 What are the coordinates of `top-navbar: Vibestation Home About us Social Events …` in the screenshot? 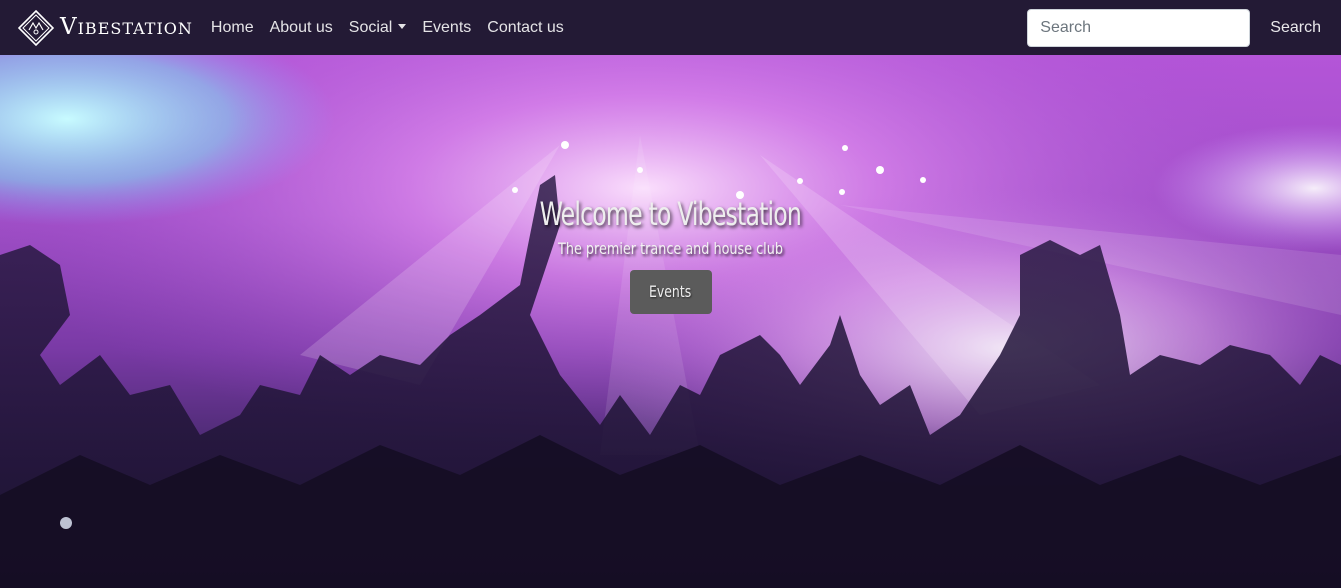 It's located at (670, 27).